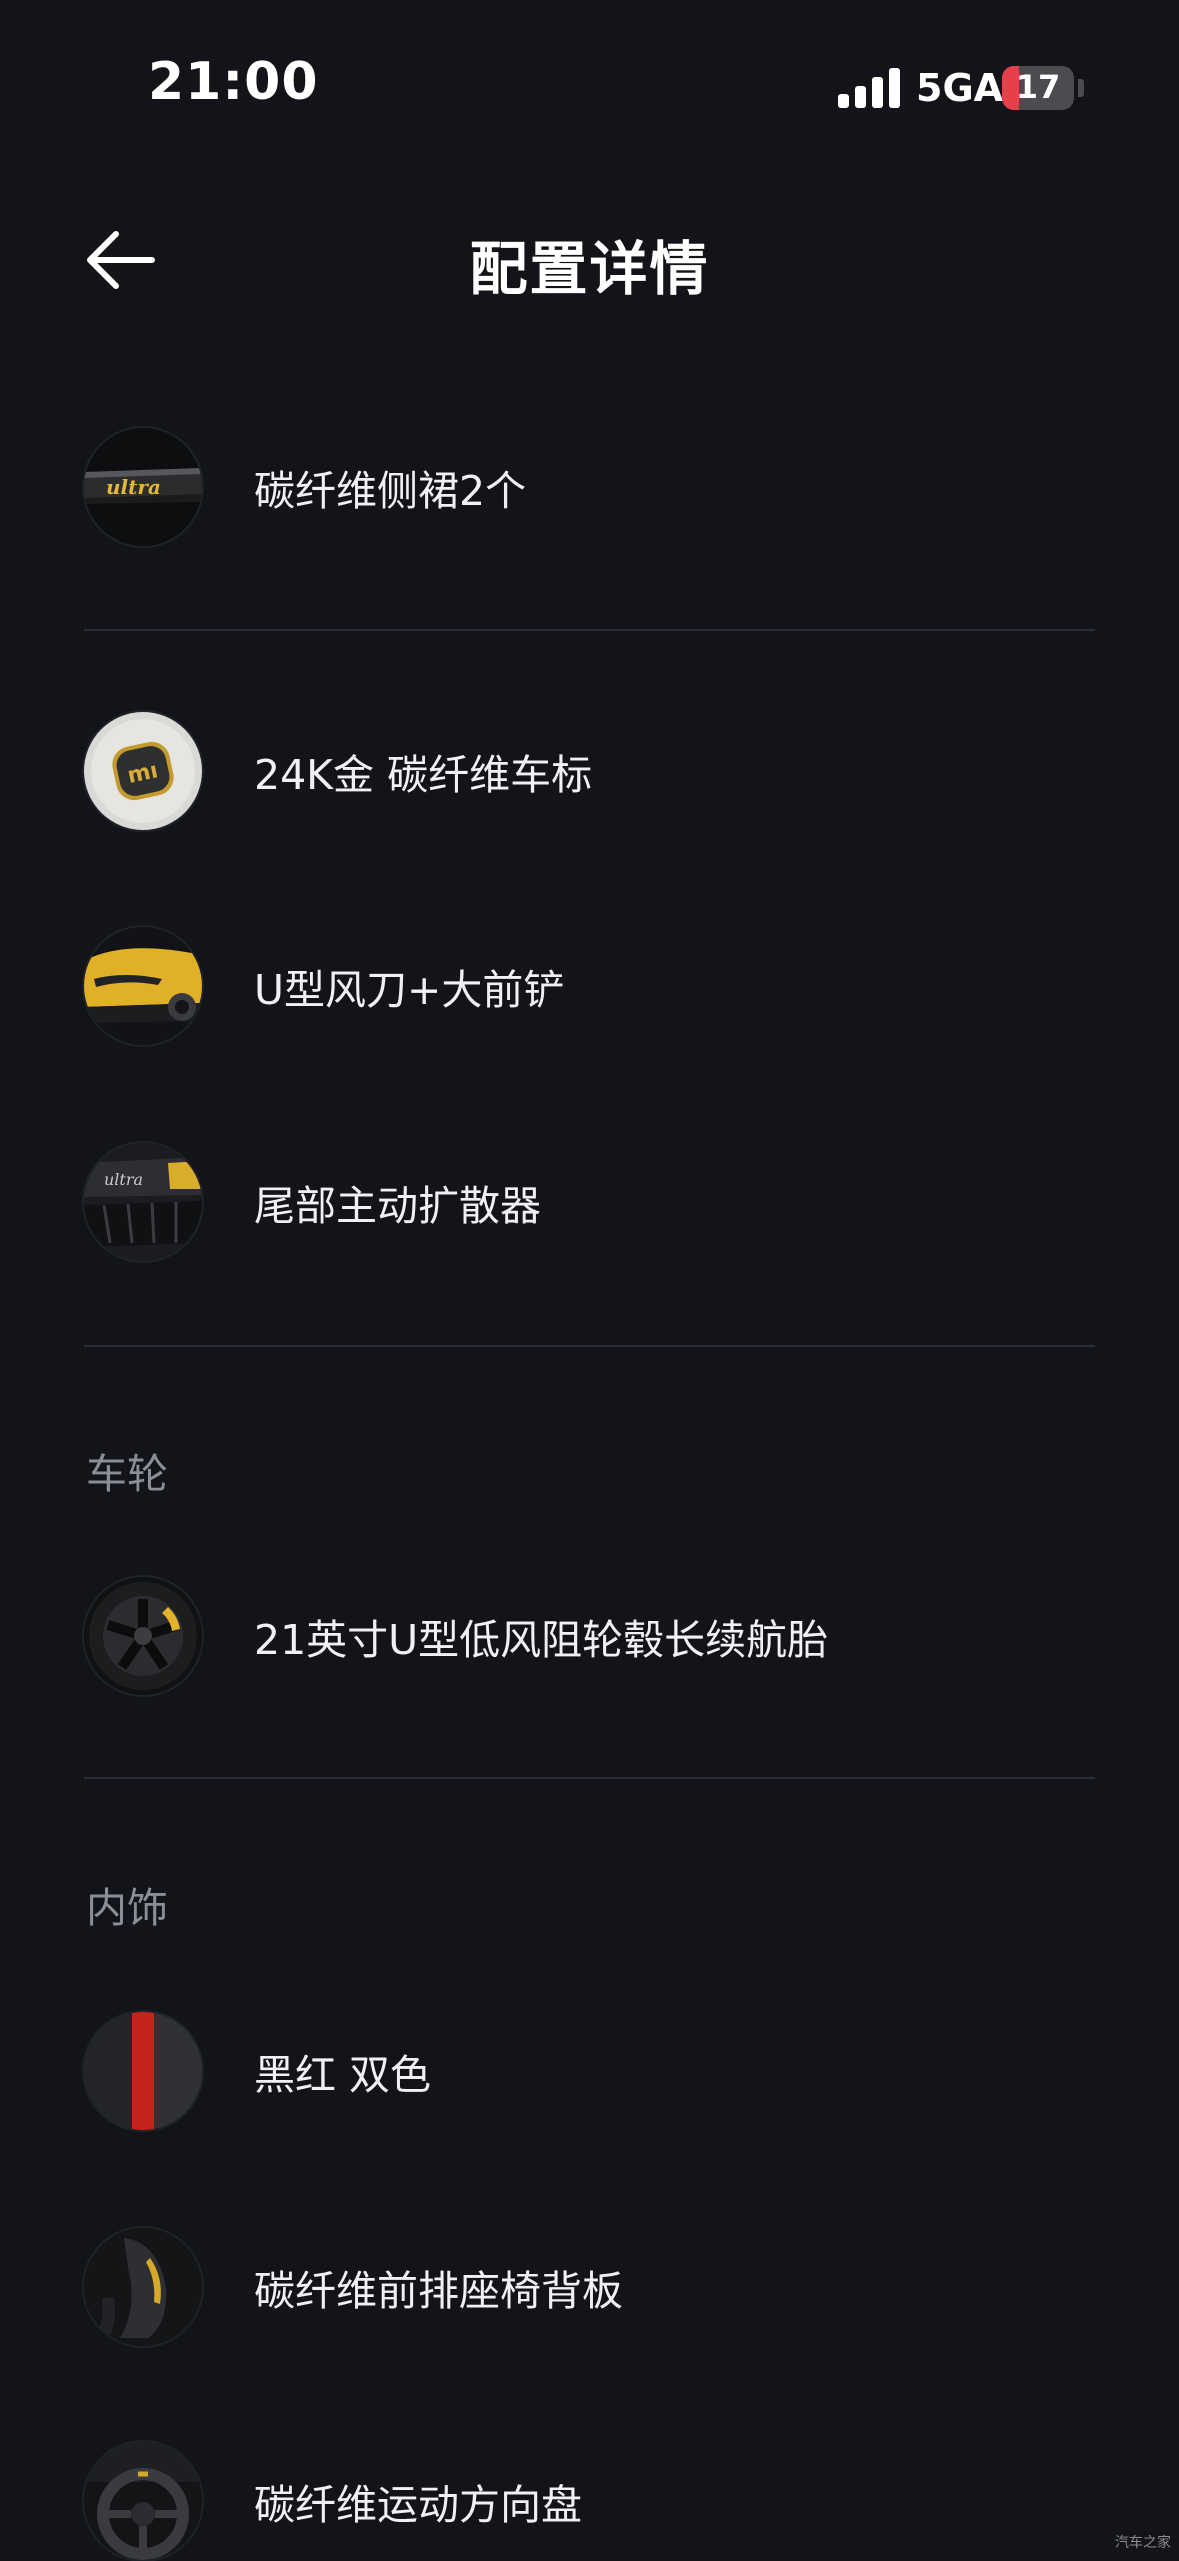 This screenshot has width=1179, height=2561. What do you see at coordinates (589, 269) in the screenshot?
I see `page-title: 配置详情` at bounding box center [589, 269].